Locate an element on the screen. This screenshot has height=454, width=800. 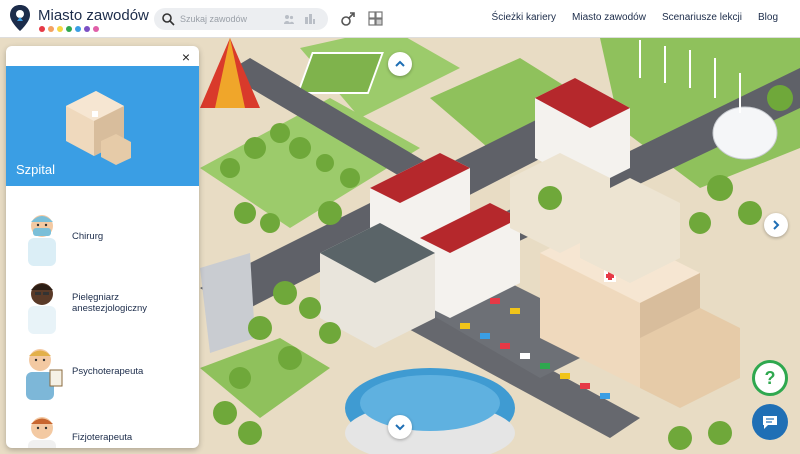
map-pin-logo-icon is located at coordinates (20, 18).